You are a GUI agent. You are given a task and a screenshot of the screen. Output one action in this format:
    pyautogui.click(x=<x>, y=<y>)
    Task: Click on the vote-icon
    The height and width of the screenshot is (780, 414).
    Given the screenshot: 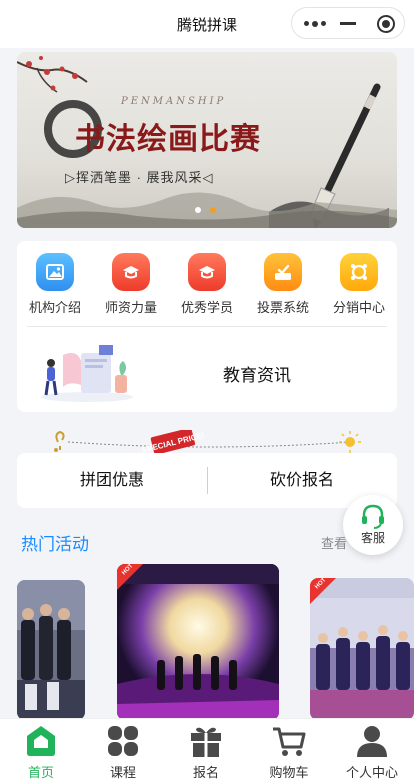 What is the action you would take?
    pyautogui.click(x=283, y=272)
    